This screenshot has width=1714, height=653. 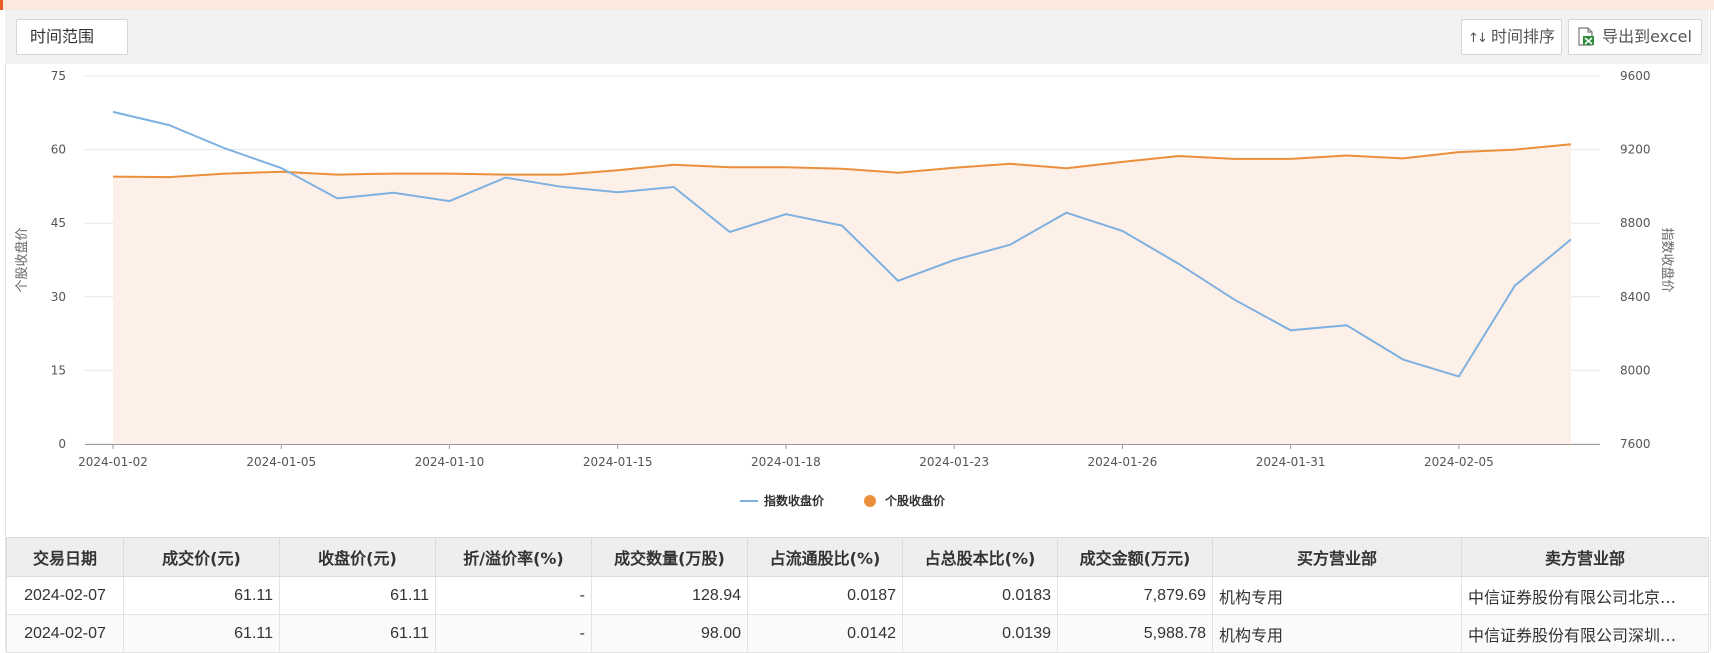 What do you see at coordinates (1, 5) in the screenshot?
I see `section-accent-mark` at bounding box center [1, 5].